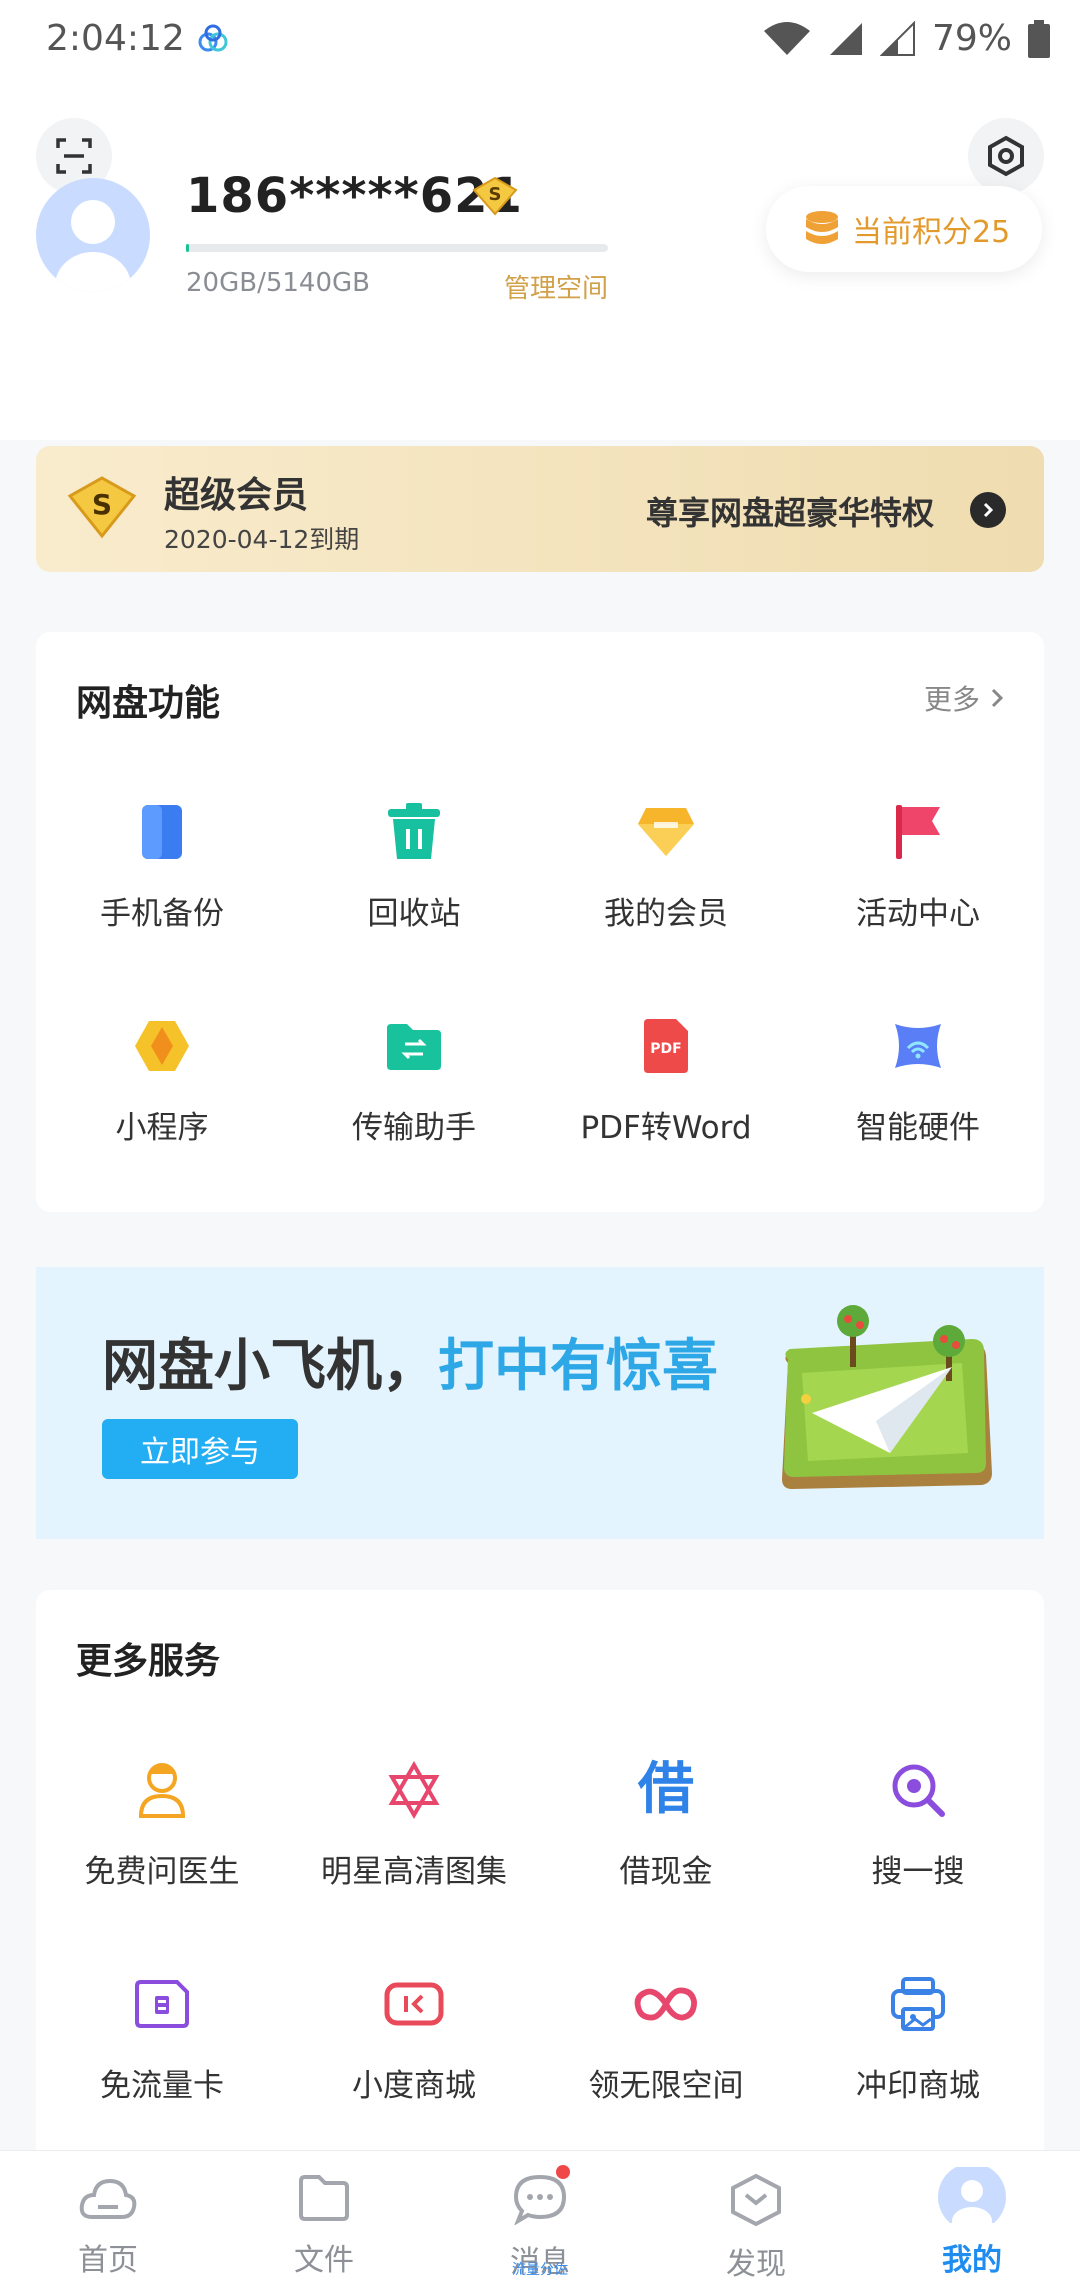  What do you see at coordinates (540, 2270) in the screenshot?
I see `nav-sub-label: 流量分佐` at bounding box center [540, 2270].